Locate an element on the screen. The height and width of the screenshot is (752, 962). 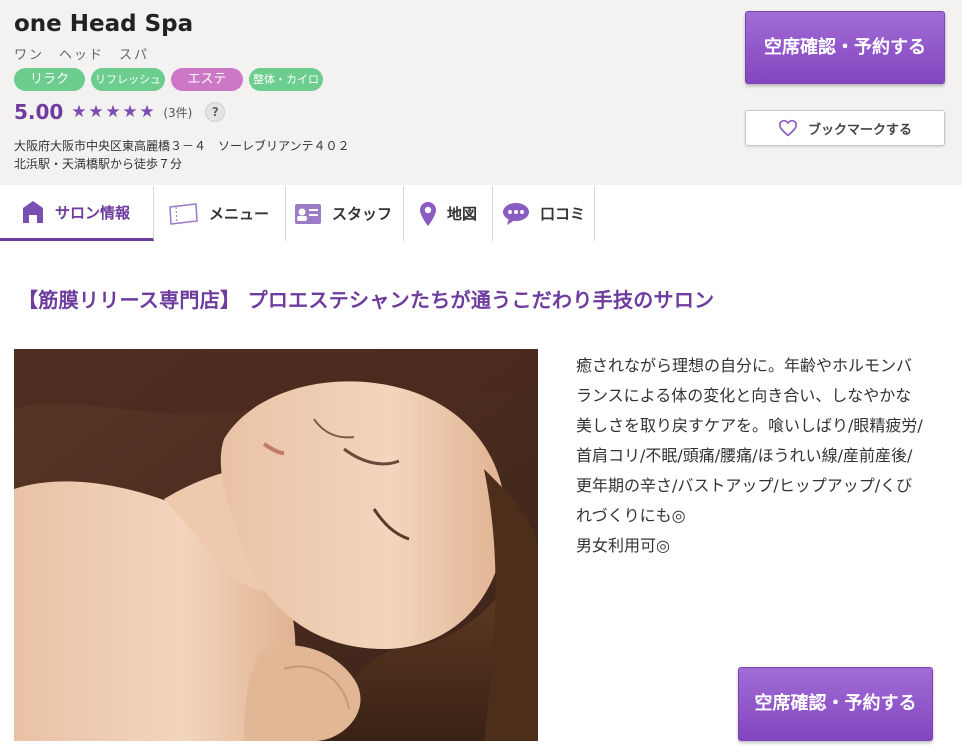
tab-reviews: 口コミ is located at coordinates (544, 213).